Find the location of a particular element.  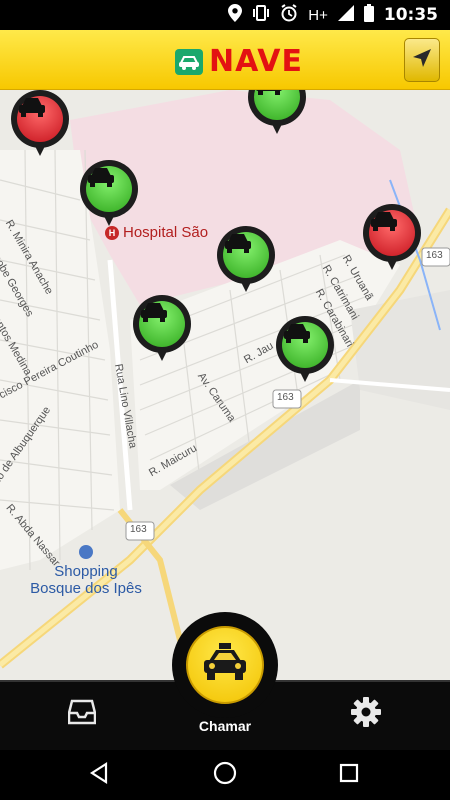

shopping-name-line2: Bosque dos Ipês is located at coordinates (86, 588).